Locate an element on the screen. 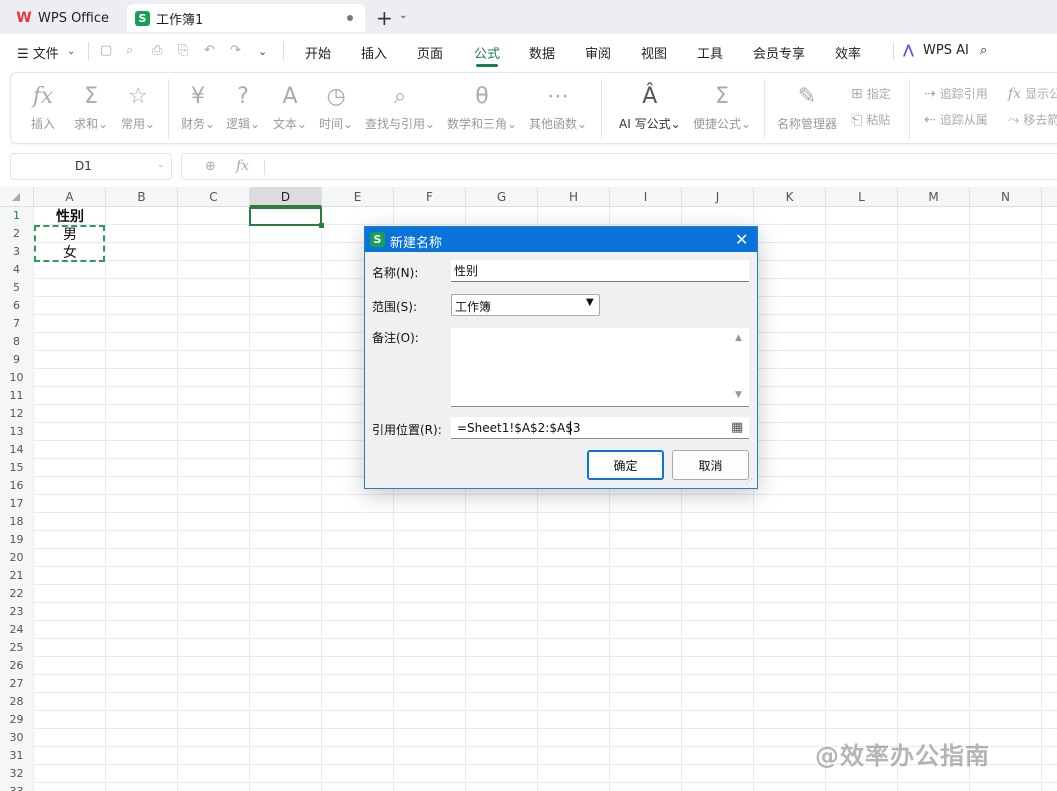 This screenshot has height=791, width=1057. time-functions-button: ◷ 时间⌄ is located at coordinates (336, 106).